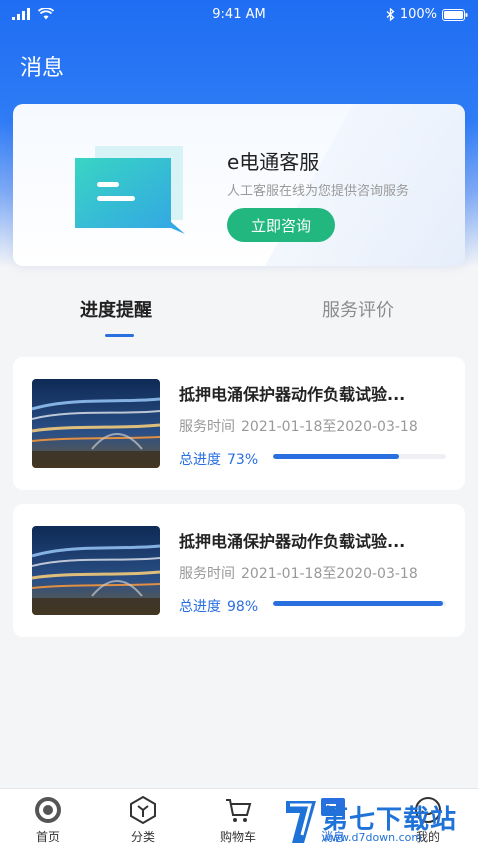  I want to click on battery-percent: 100%, so click(418, 14).